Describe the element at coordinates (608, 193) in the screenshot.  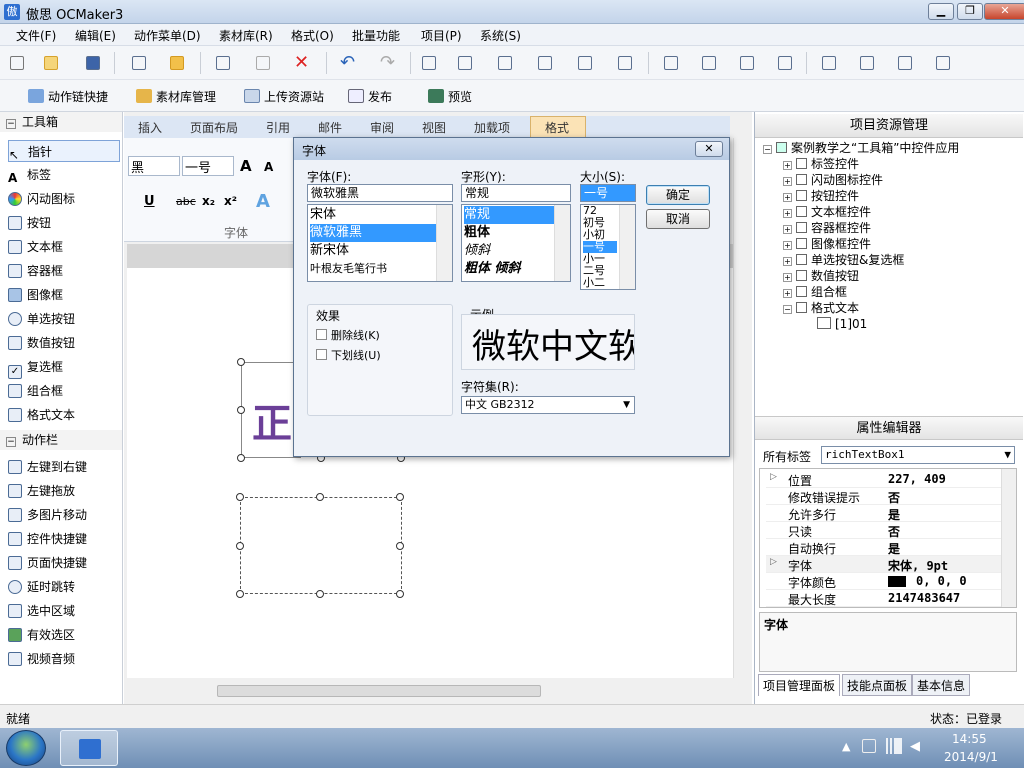
I see `font-size-input: 一号` at that location.